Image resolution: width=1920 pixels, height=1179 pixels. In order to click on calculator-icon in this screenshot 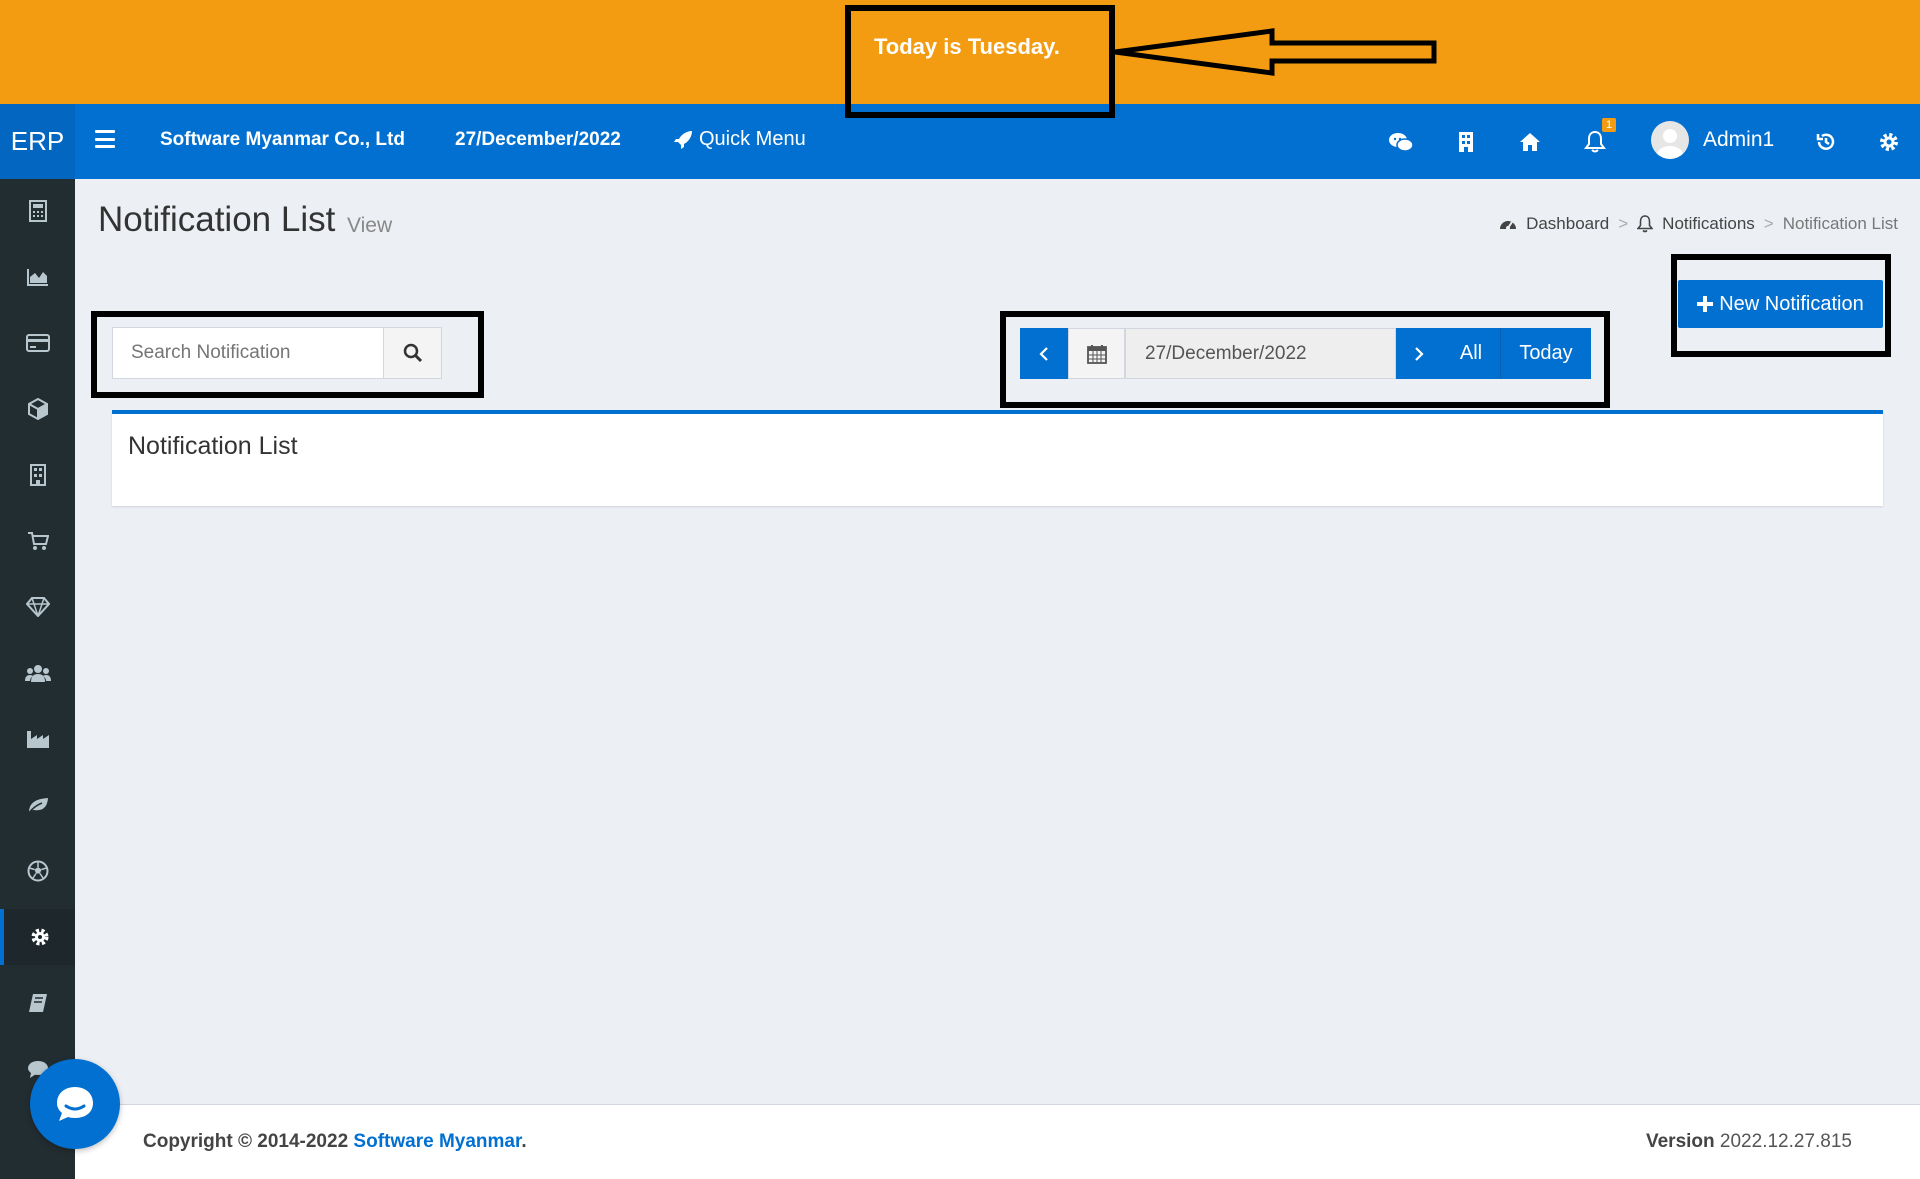, I will do `click(37, 211)`.